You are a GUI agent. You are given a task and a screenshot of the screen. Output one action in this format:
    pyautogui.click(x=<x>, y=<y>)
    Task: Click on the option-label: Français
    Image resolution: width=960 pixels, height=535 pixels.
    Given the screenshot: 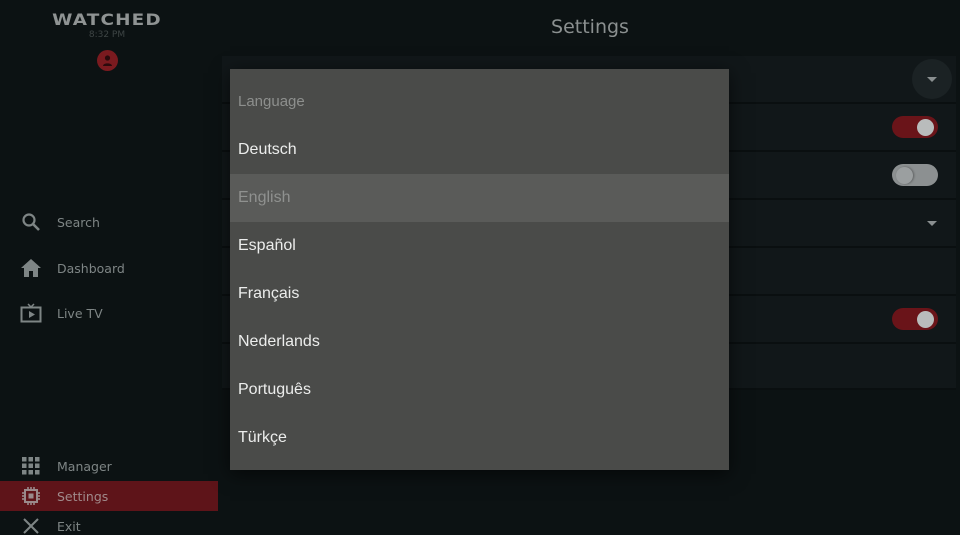 What is the action you would take?
    pyautogui.click(x=269, y=293)
    